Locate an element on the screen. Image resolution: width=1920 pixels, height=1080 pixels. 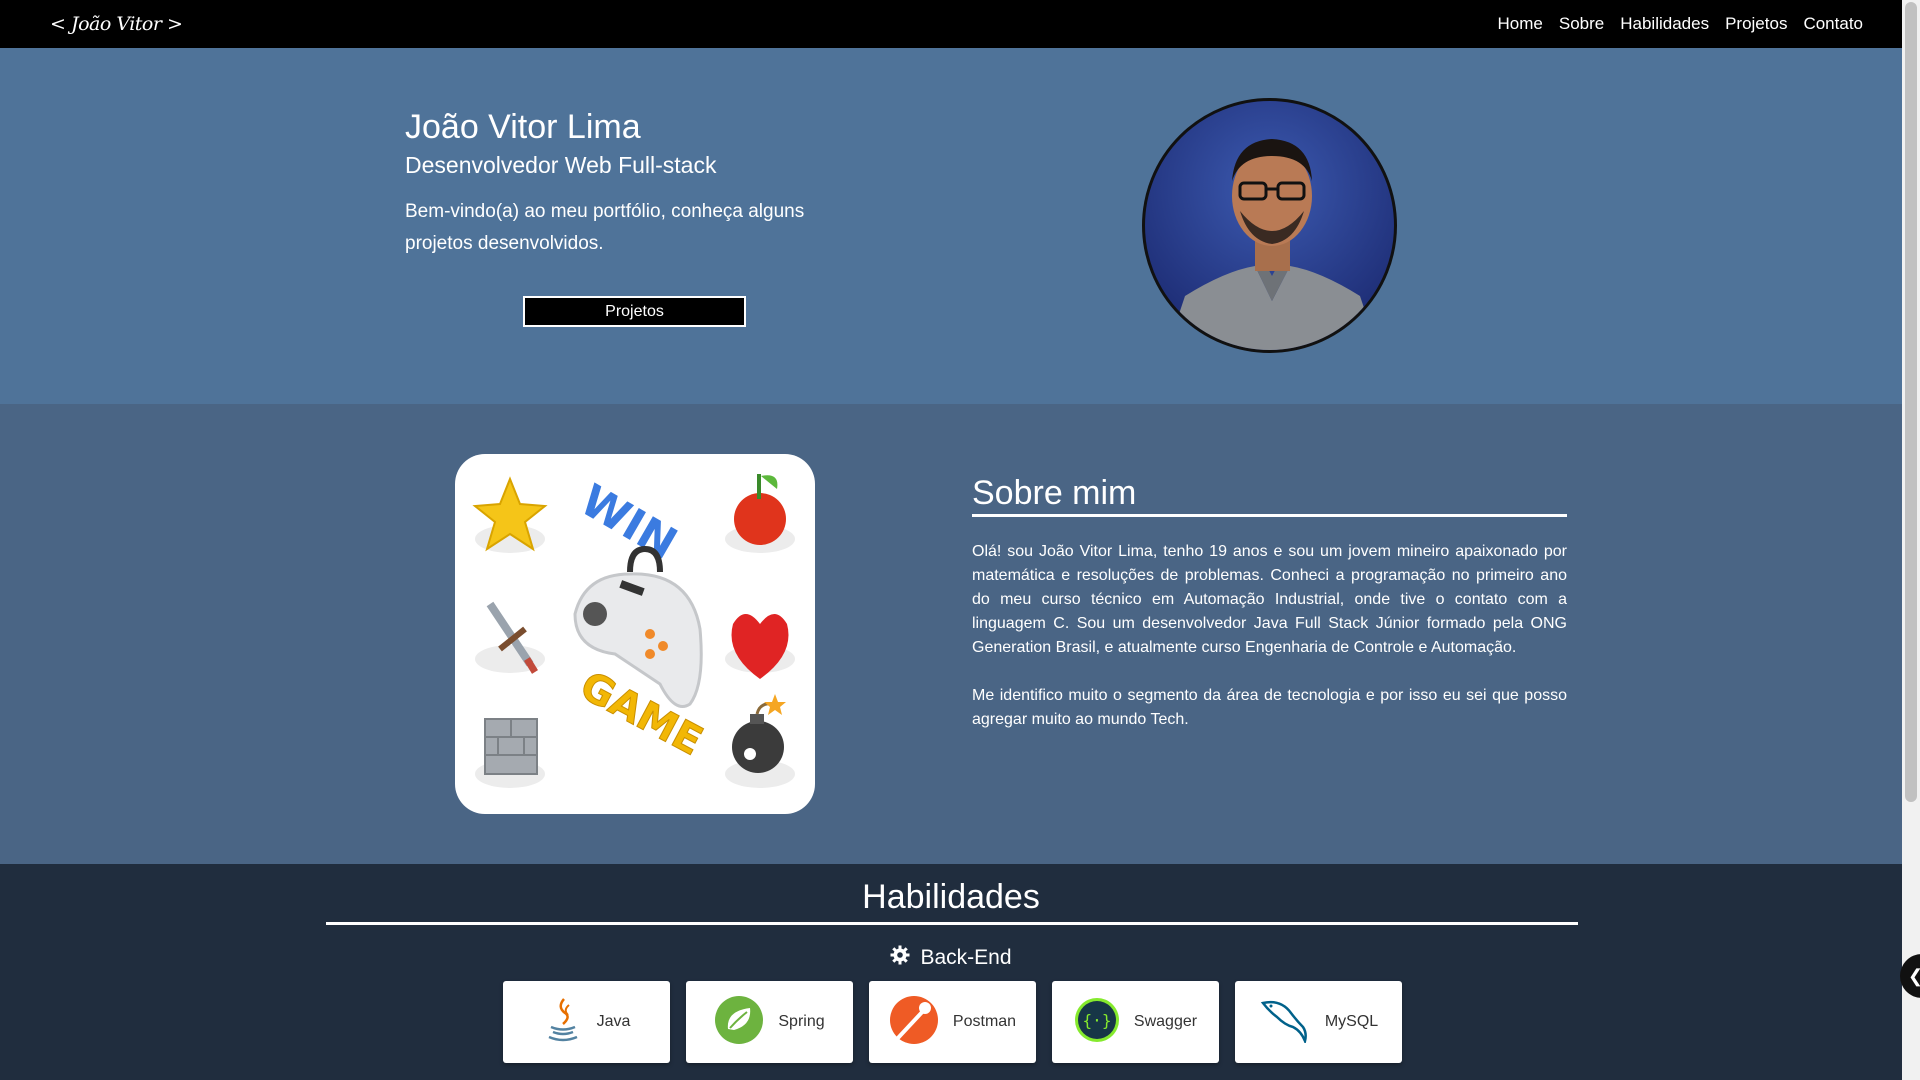
backend-label: Back-End is located at coordinates (966, 957).